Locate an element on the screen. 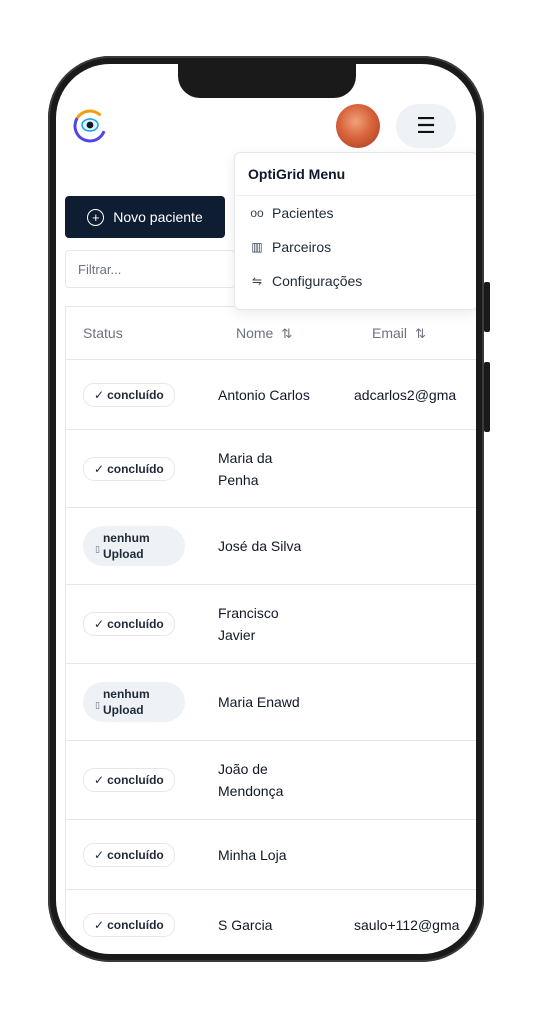  table-row: ▯ nenhum Upload Maria Enawd is located at coordinates (271, 702).